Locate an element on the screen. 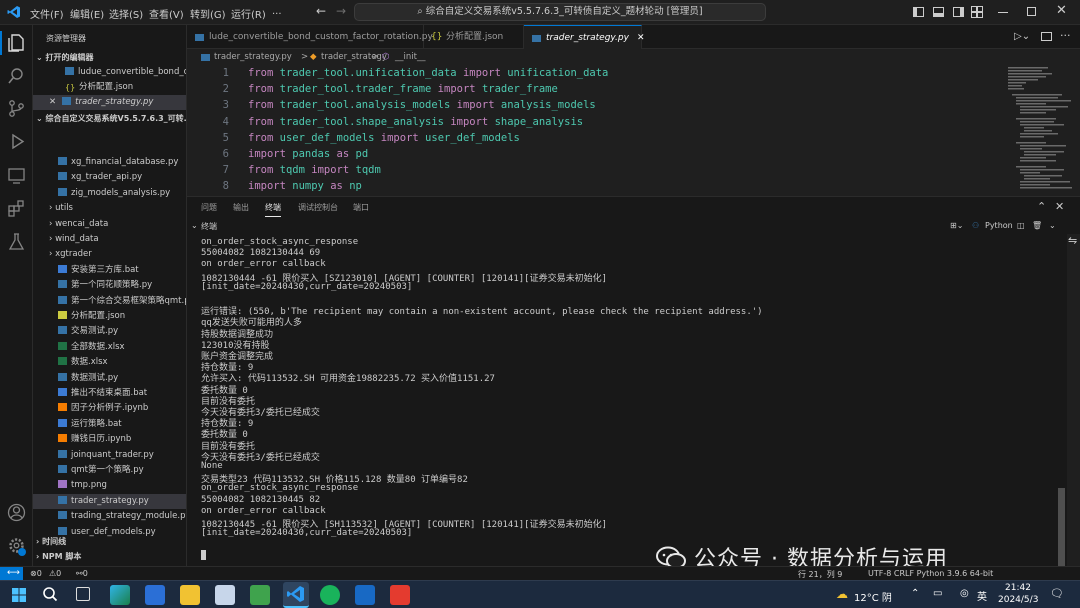 The image size is (1080, 608). close-tab-icon: ✕ is located at coordinates (641, 38).